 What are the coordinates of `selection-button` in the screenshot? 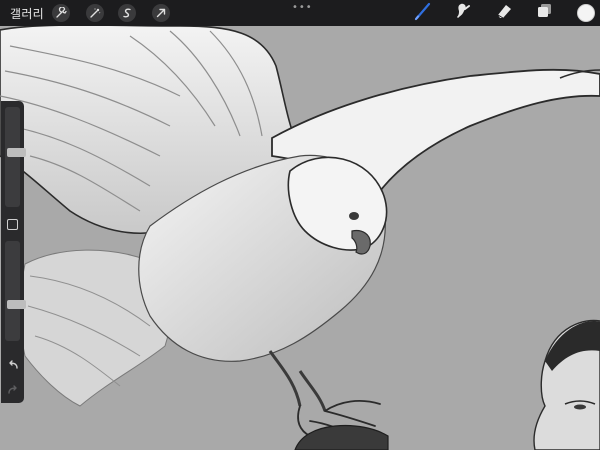 It's located at (127, 13).